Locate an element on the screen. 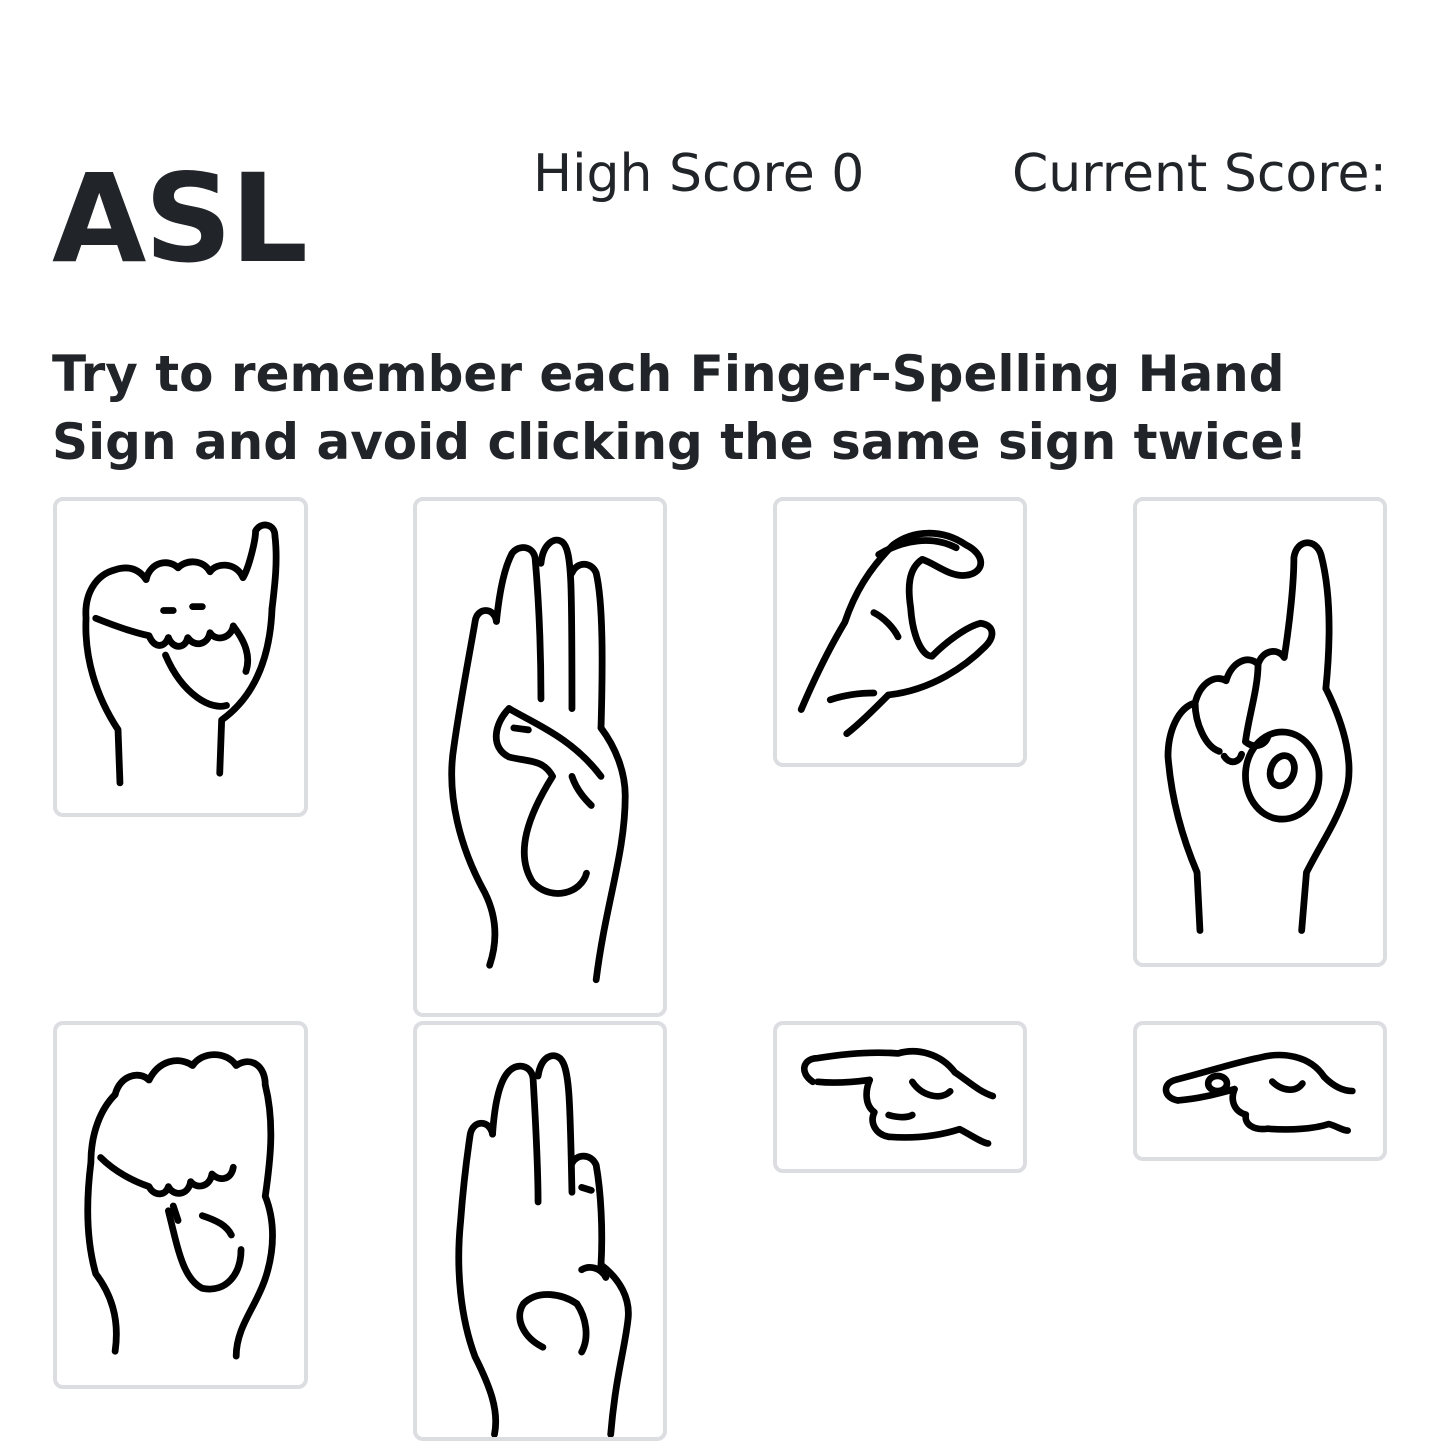 The image size is (1437, 1441). sign-card-h is located at coordinates (1260, 1091).